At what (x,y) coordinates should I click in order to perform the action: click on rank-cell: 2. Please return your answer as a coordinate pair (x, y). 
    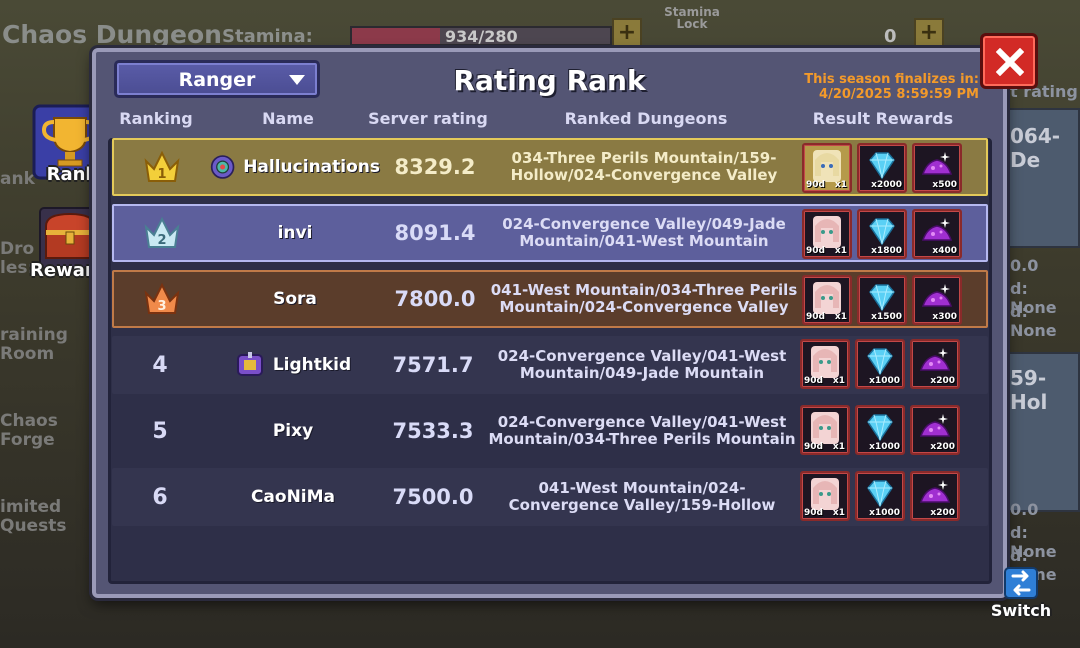
    Looking at the image, I should click on (162, 233).